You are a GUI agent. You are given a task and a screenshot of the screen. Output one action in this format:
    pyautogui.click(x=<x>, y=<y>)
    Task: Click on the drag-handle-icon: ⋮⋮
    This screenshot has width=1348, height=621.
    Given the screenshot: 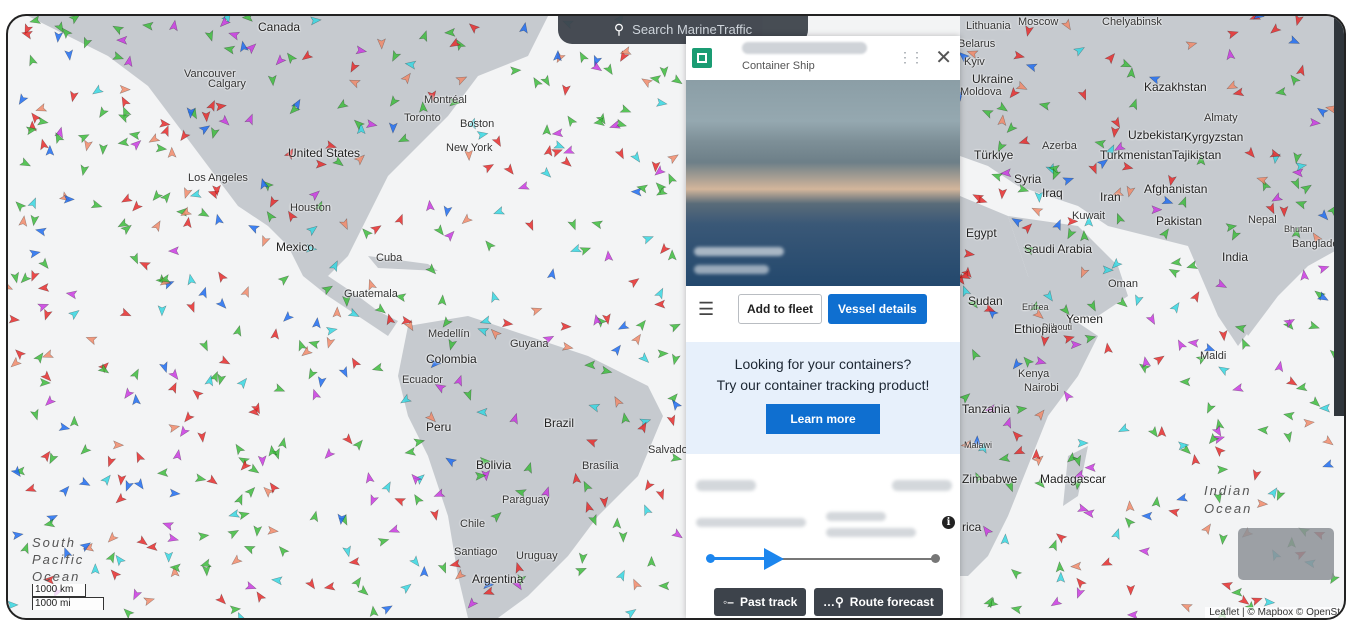 What is the action you would take?
    pyautogui.click(x=911, y=57)
    